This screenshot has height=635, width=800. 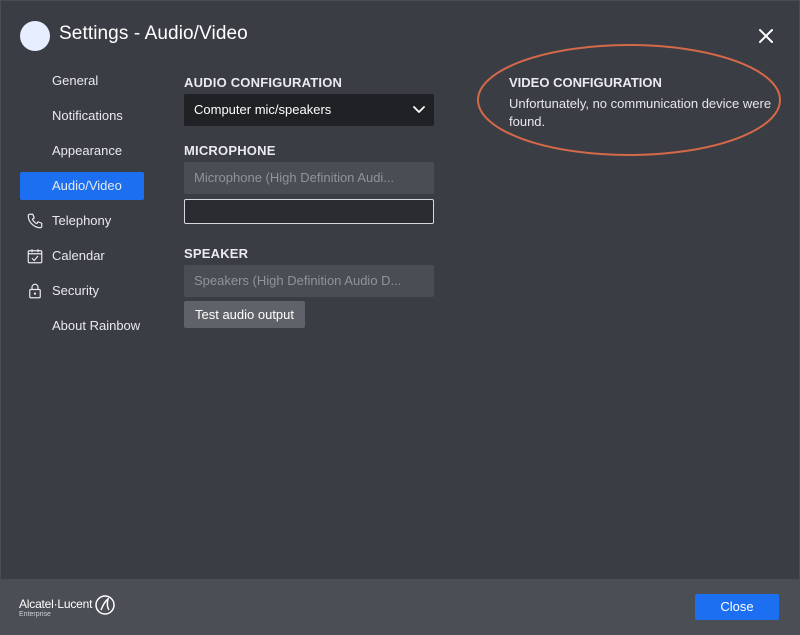 What do you see at coordinates (87, 150) in the screenshot?
I see `sidebar-item-label: Appearance` at bounding box center [87, 150].